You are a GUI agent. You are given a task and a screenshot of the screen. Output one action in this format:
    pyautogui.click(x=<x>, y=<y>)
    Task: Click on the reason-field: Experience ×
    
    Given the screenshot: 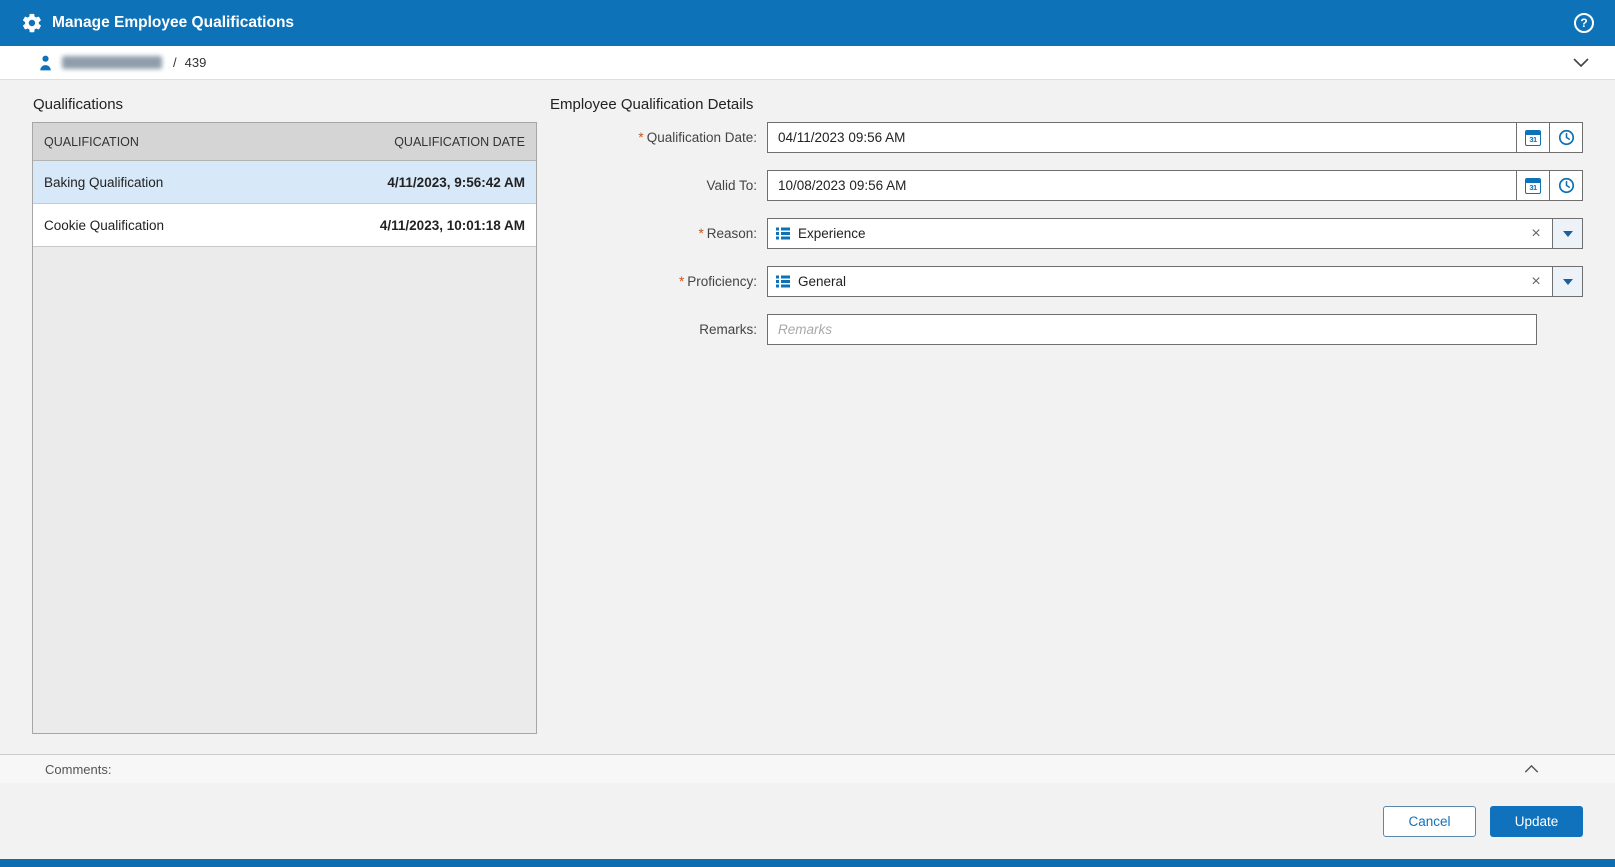 What is the action you would take?
    pyautogui.click(x=1175, y=233)
    